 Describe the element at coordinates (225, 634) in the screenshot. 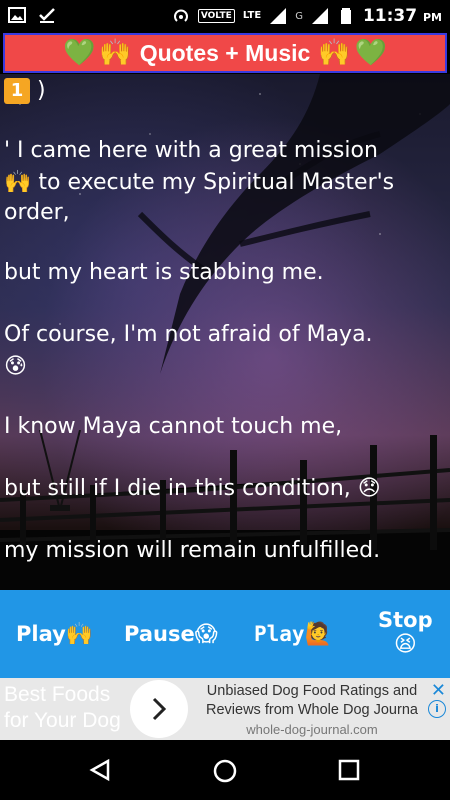

I see `music-controls: Play🙌 Pause😱 Play🙋 Stop 😫` at that location.